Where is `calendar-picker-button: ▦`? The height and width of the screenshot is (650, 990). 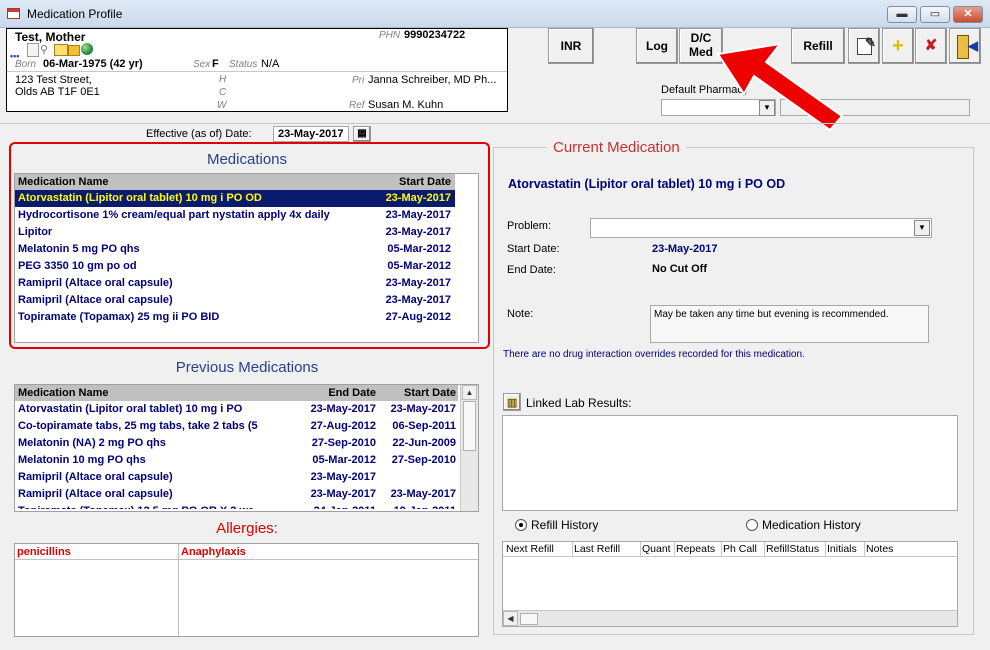
calendar-picker-button: ▦ is located at coordinates (362, 134).